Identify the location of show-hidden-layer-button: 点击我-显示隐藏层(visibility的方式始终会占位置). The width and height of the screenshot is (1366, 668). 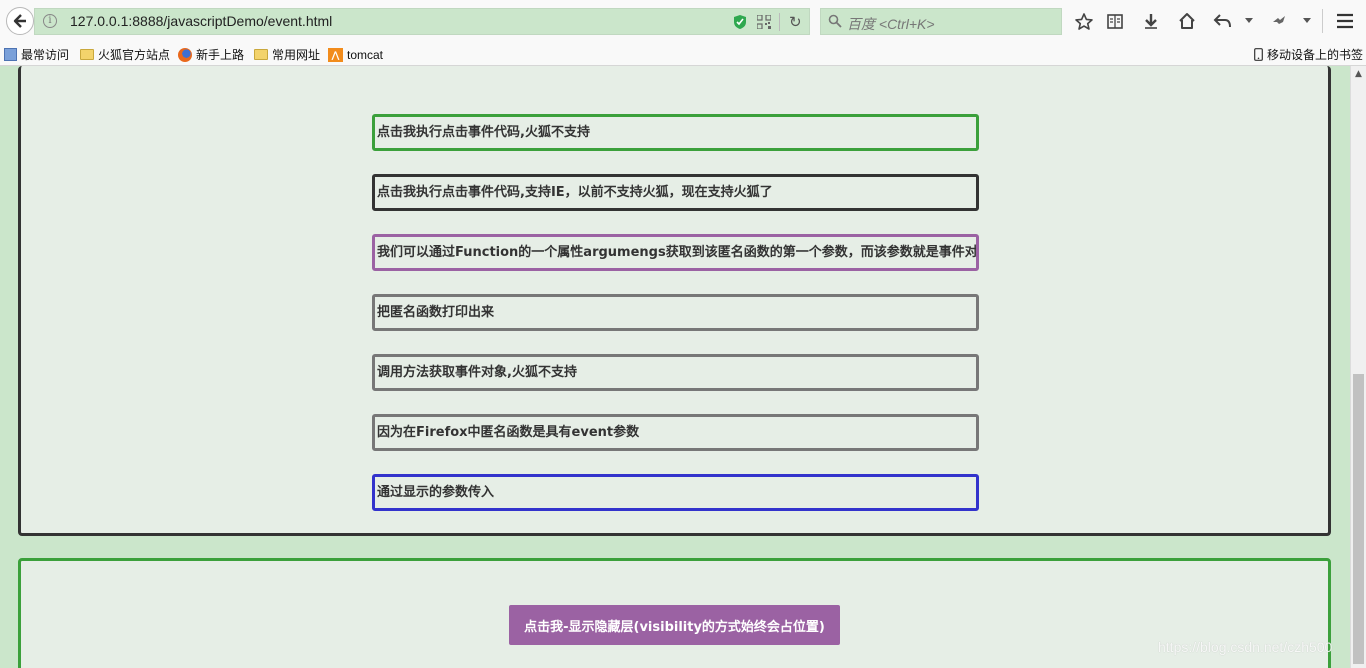
(674, 625).